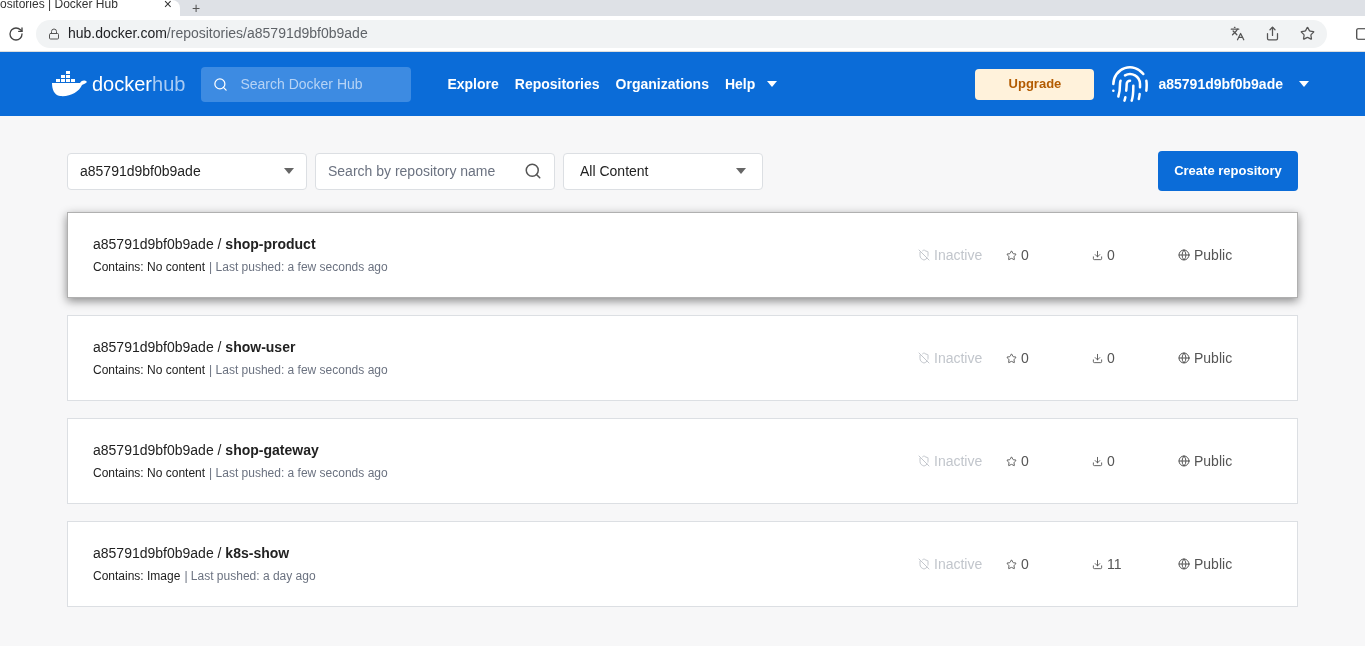 The image size is (1365, 646). I want to click on repository-title: a85791d9bf0b9ade / shop-product, so click(205, 244).